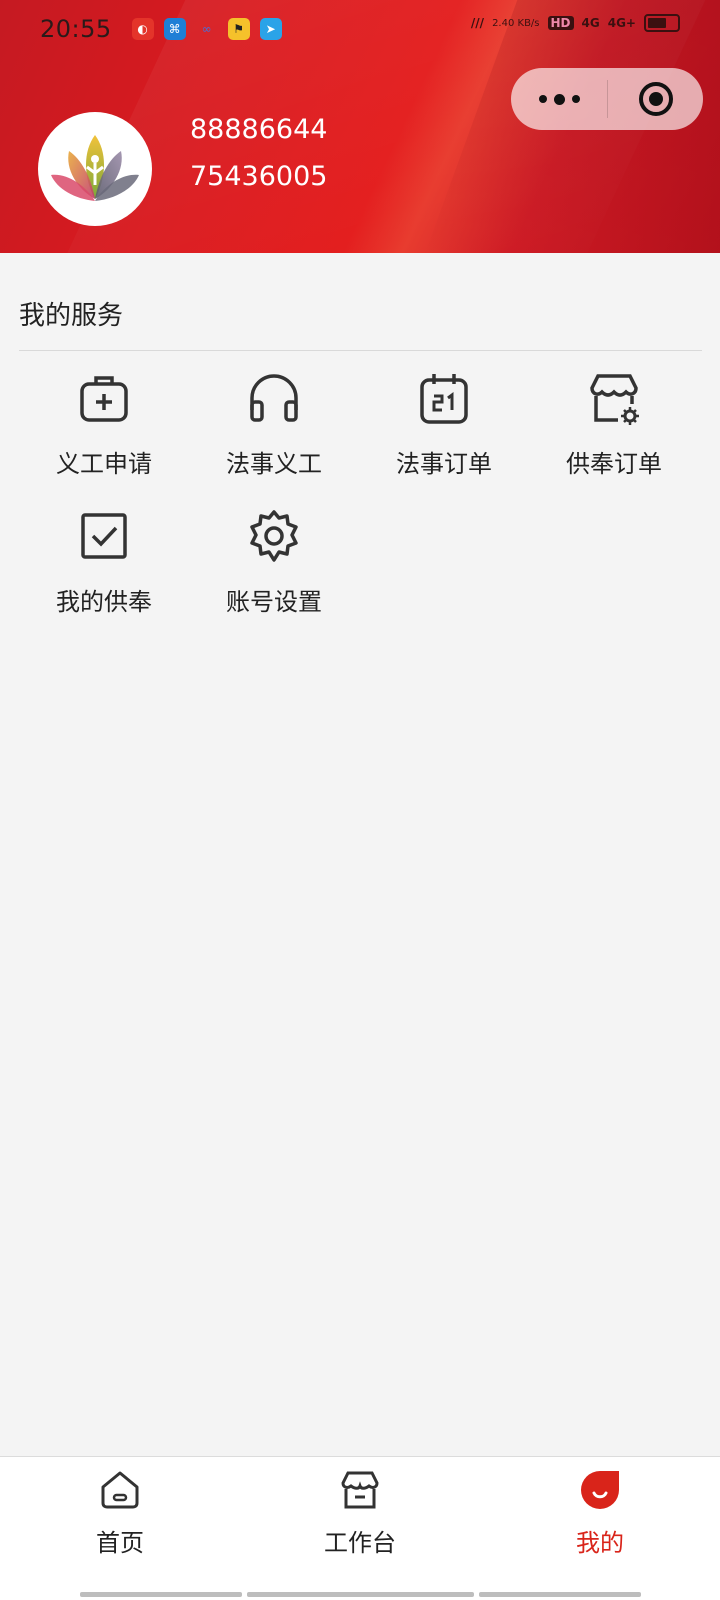  Describe the element at coordinates (360, 29) in the screenshot. I see `status-bar: 20:55 ◐ ⌘ ∞ ⚑ ➤ /// 2.40 KB/s HD 4G 4G+` at that location.